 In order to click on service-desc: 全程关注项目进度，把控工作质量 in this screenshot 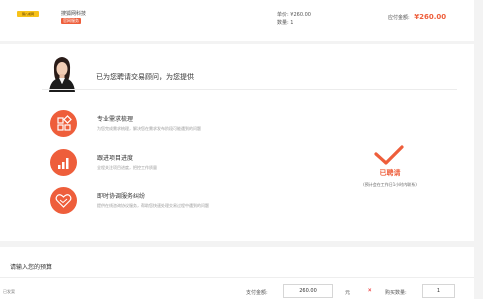, I will do `click(127, 167)`.